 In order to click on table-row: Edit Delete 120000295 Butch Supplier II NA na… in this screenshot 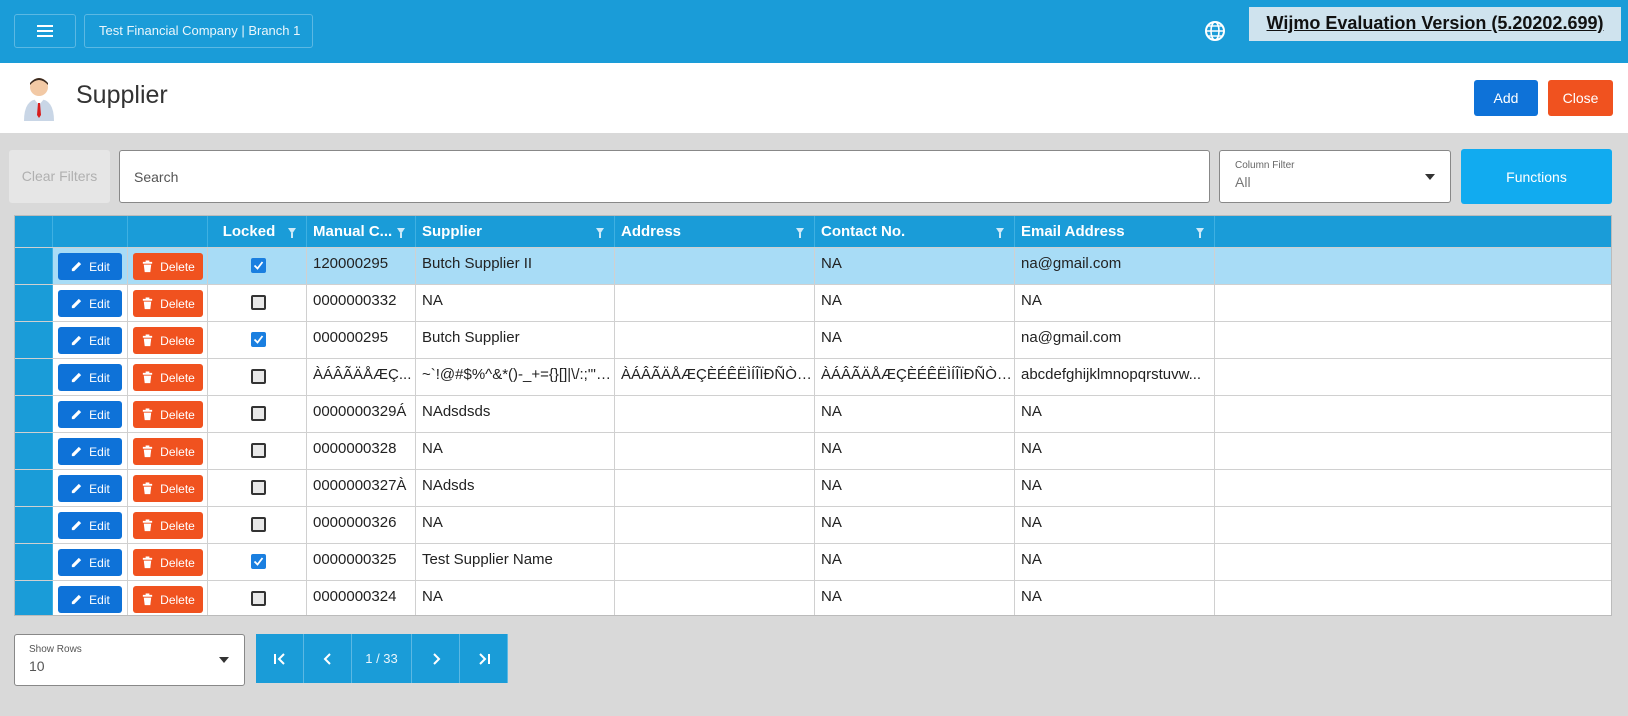, I will do `click(813, 265)`.